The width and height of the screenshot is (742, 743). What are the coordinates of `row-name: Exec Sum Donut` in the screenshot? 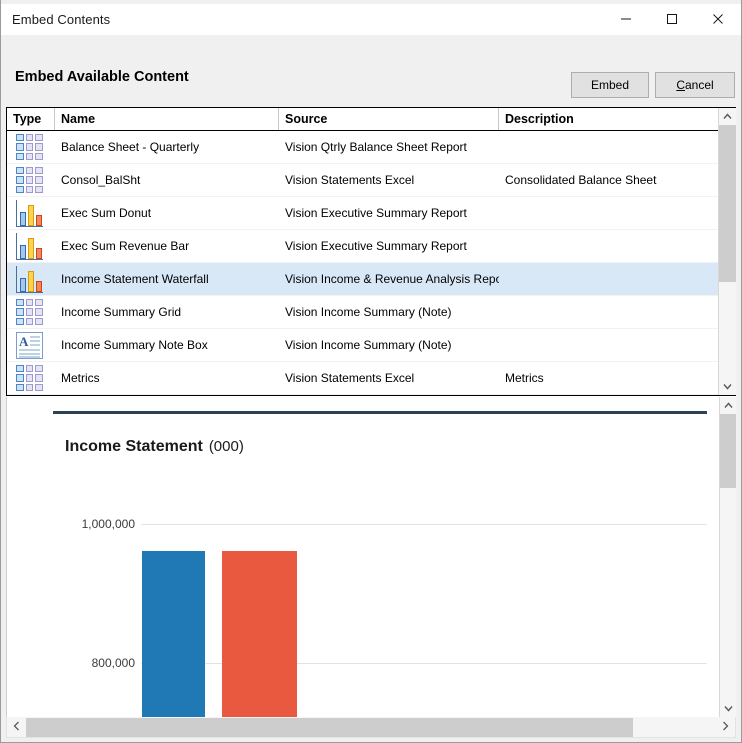 It's located at (106, 213).